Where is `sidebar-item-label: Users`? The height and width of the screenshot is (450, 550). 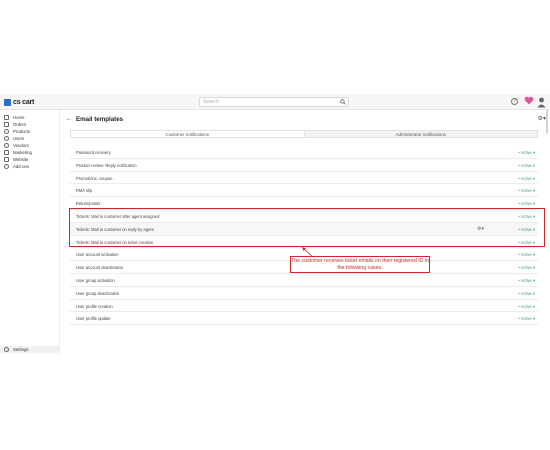 sidebar-item-label: Users is located at coordinates (19, 138).